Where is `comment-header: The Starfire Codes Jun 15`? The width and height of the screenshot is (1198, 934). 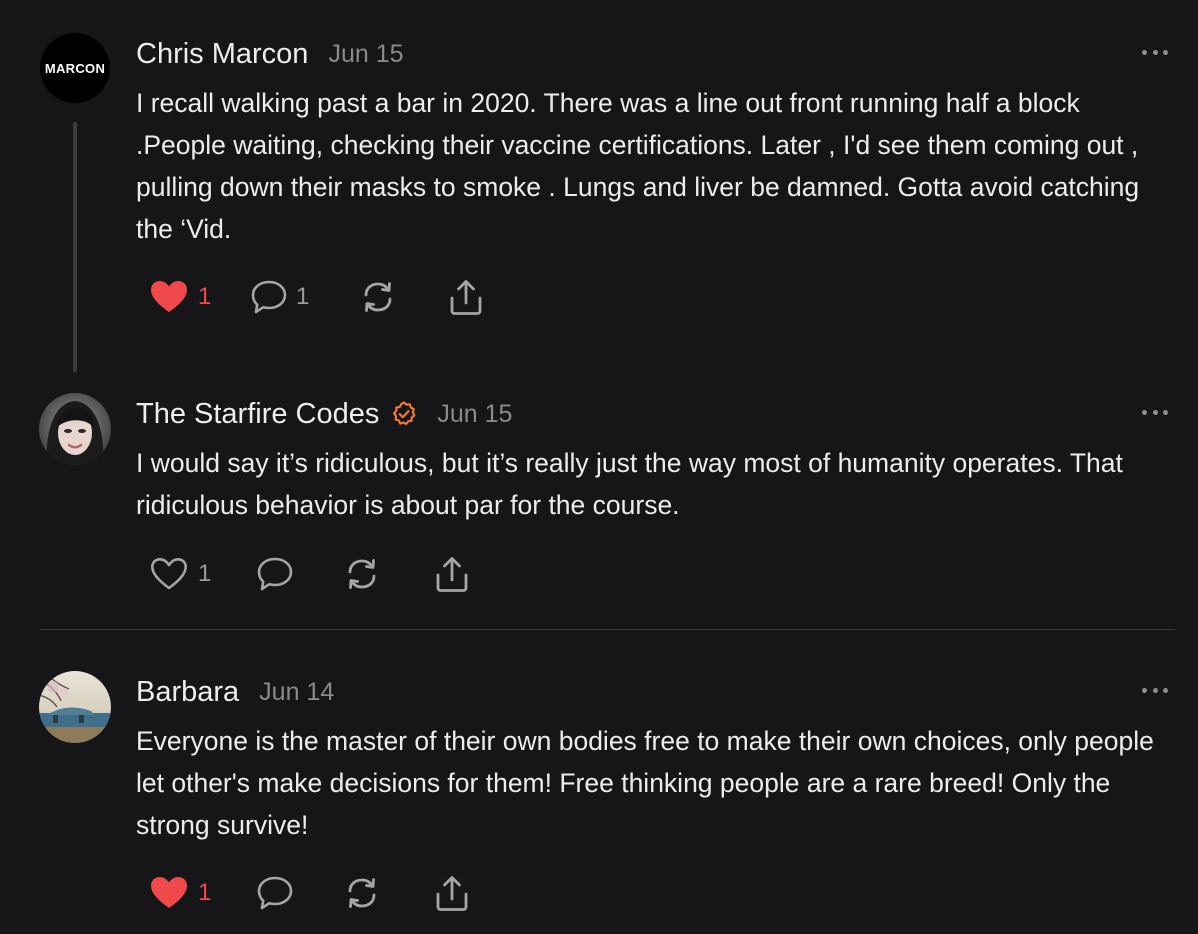 comment-header: The Starfire Codes Jun 15 is located at coordinates (324, 414).